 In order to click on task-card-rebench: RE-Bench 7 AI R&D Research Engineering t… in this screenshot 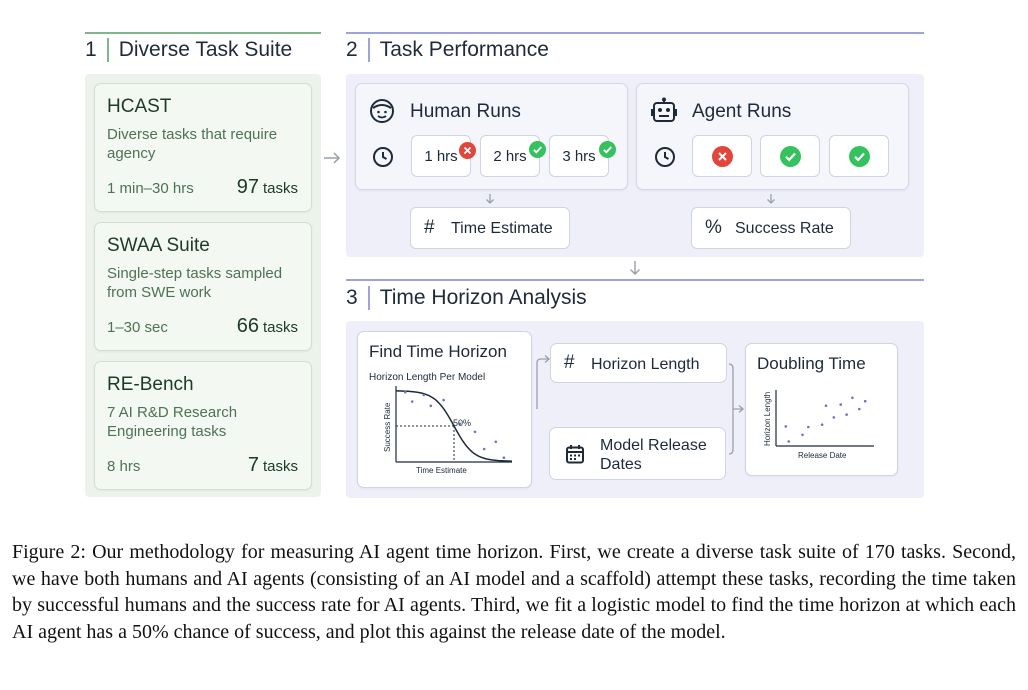, I will do `click(203, 425)`.